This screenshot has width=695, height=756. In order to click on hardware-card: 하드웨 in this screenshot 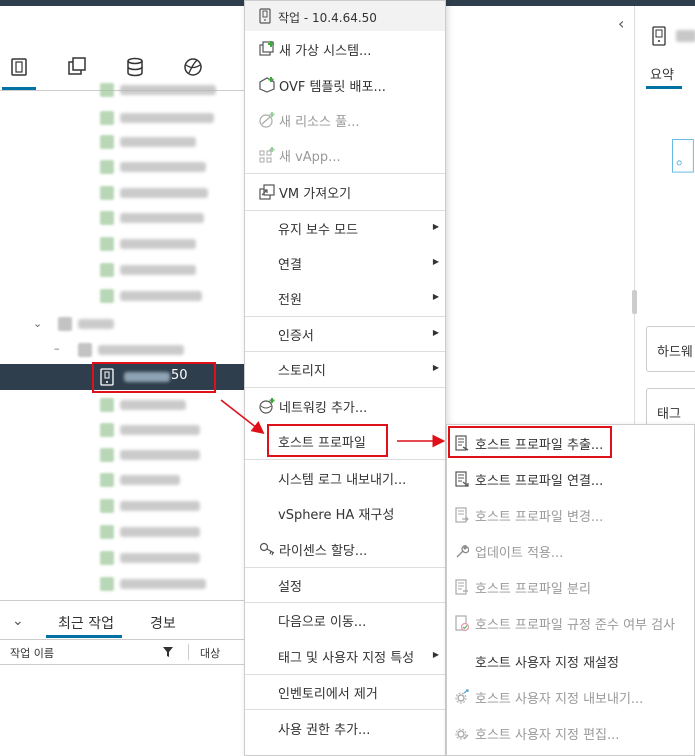, I will do `click(670, 349)`.